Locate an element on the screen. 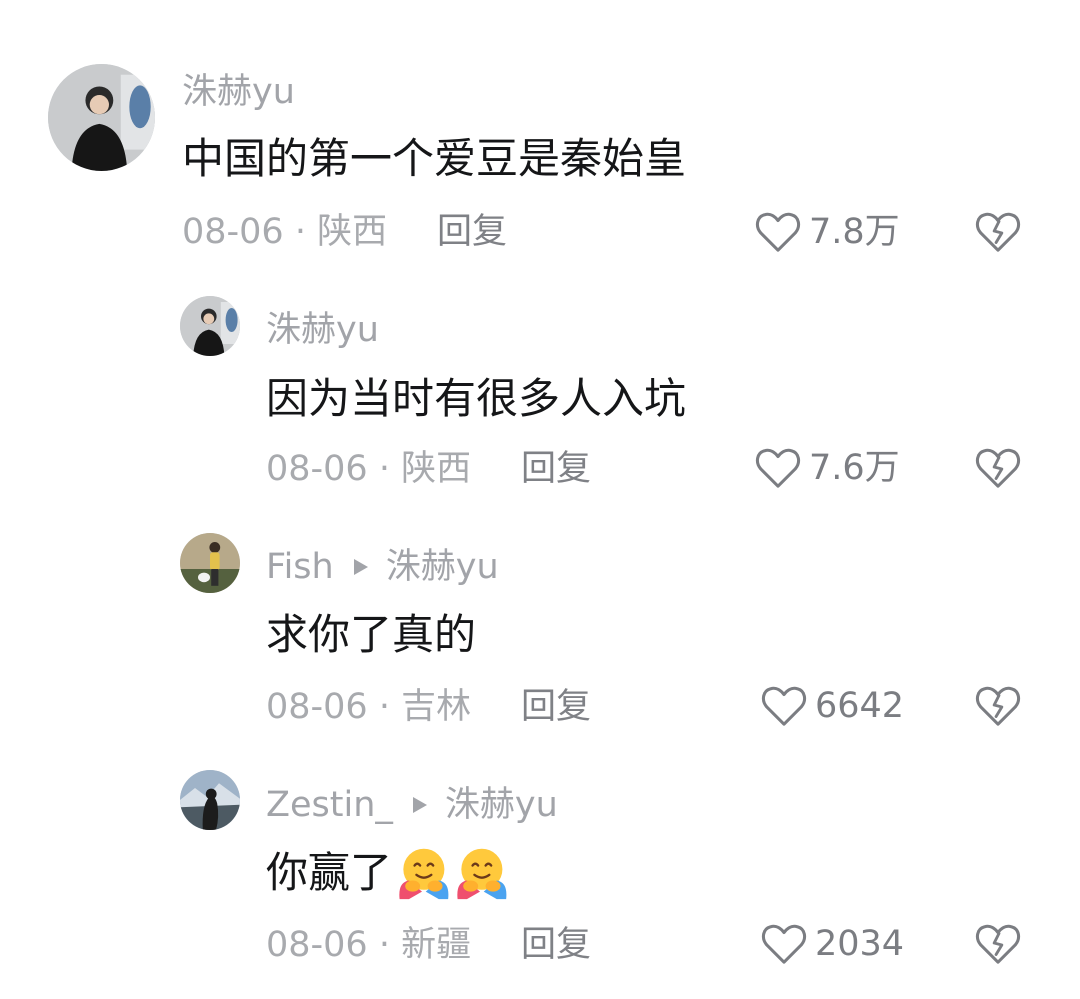 This screenshot has height=999, width=1080. comment-text: 因为当时有很多人入坑 is located at coordinates (476, 399).